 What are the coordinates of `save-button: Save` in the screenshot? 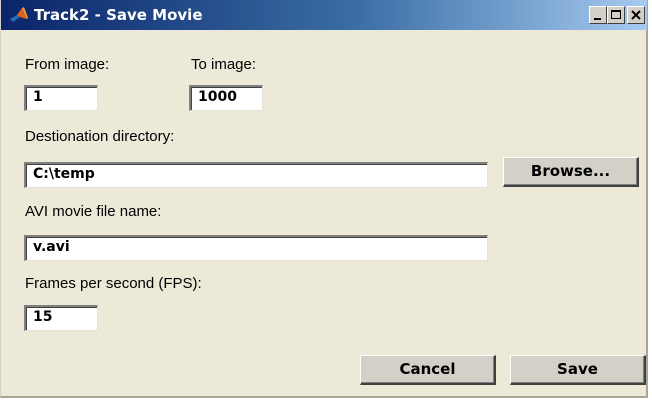 It's located at (578, 370).